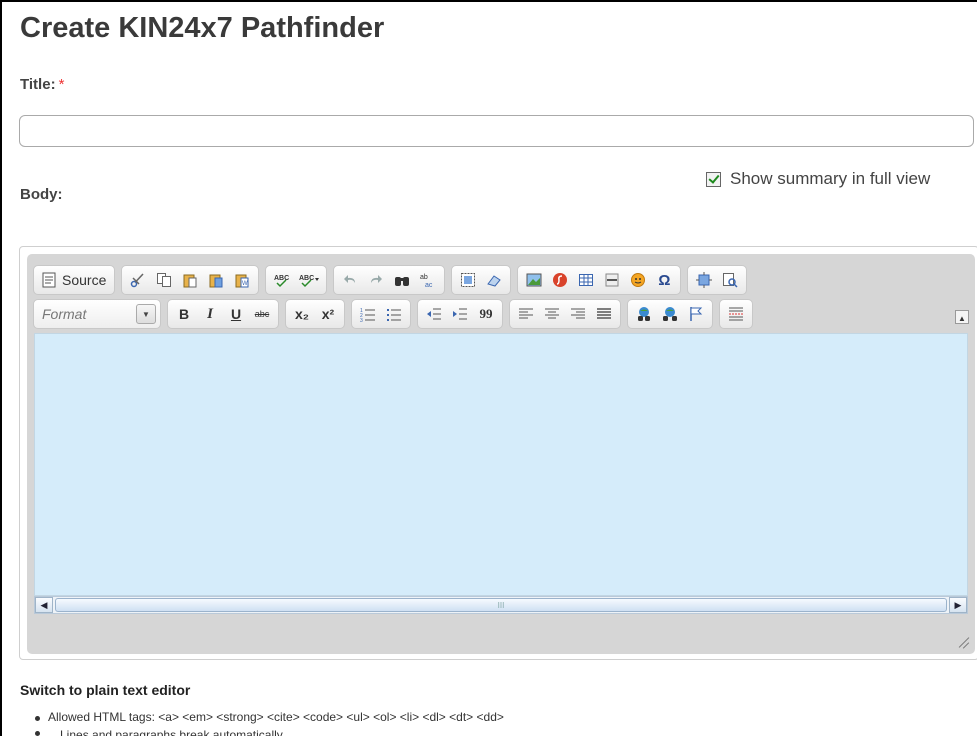 The image size is (977, 736). I want to click on italic-icon: I, so click(210, 313).